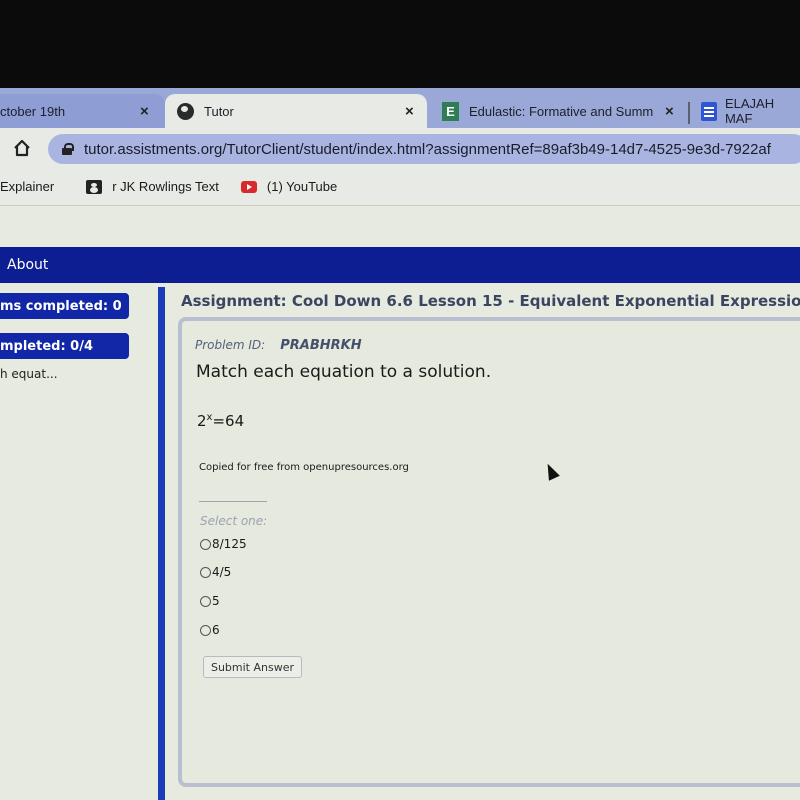 This screenshot has height=800, width=800. Describe the element at coordinates (94, 186) in the screenshot. I see `classroom-icon` at that location.